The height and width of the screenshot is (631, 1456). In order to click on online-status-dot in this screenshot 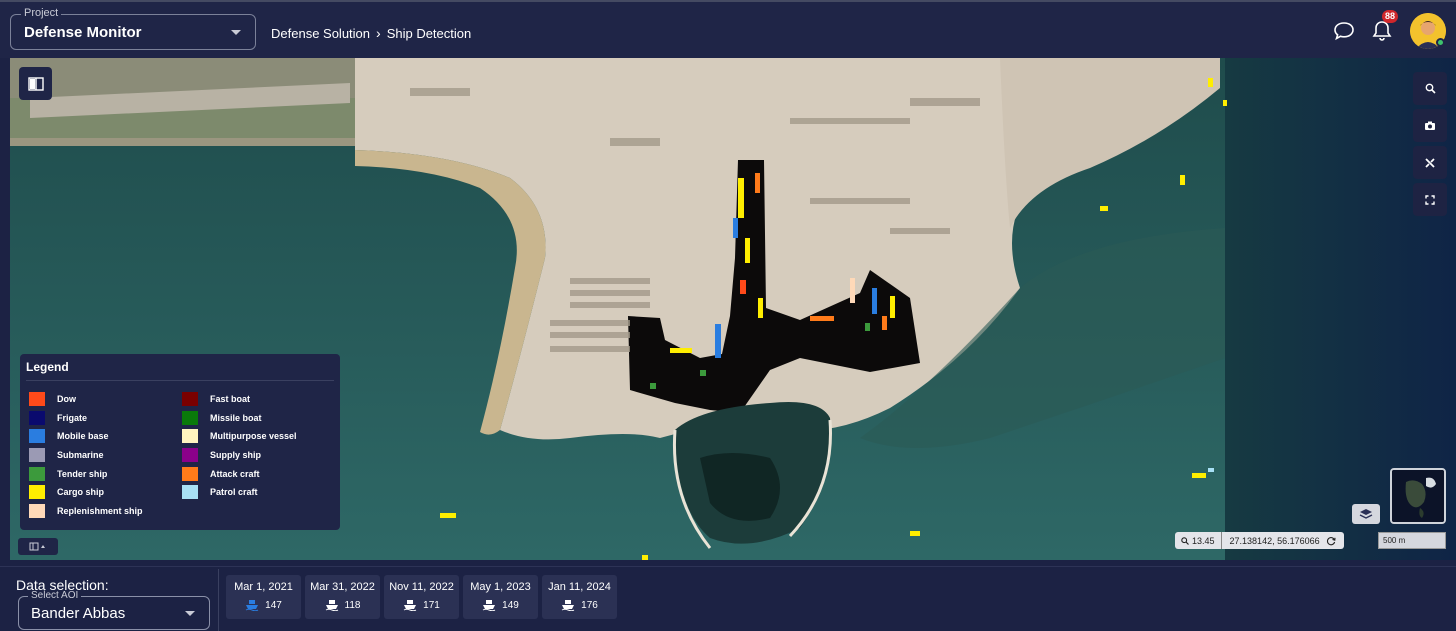, I will do `click(1440, 42)`.